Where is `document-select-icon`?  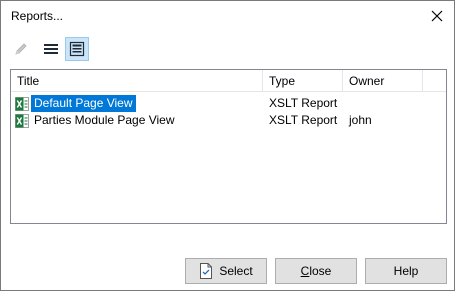
document-select-icon is located at coordinates (206, 271).